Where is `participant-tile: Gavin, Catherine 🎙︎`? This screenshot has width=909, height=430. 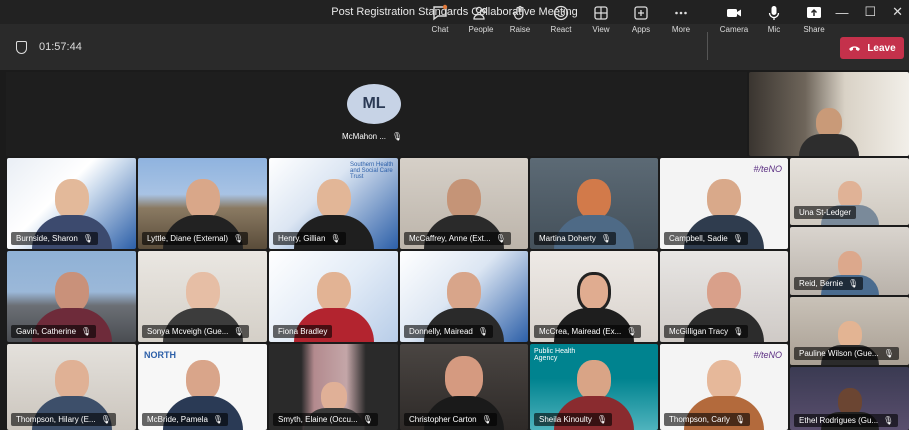
participant-tile: Gavin, Catherine 🎙︎ is located at coordinates (71, 296).